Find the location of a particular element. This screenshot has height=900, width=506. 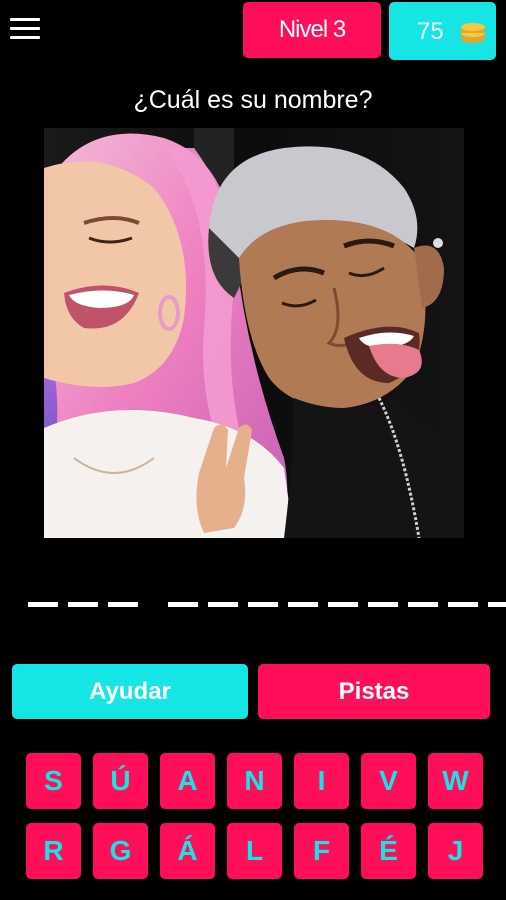

letter-key: I is located at coordinates (321, 781).